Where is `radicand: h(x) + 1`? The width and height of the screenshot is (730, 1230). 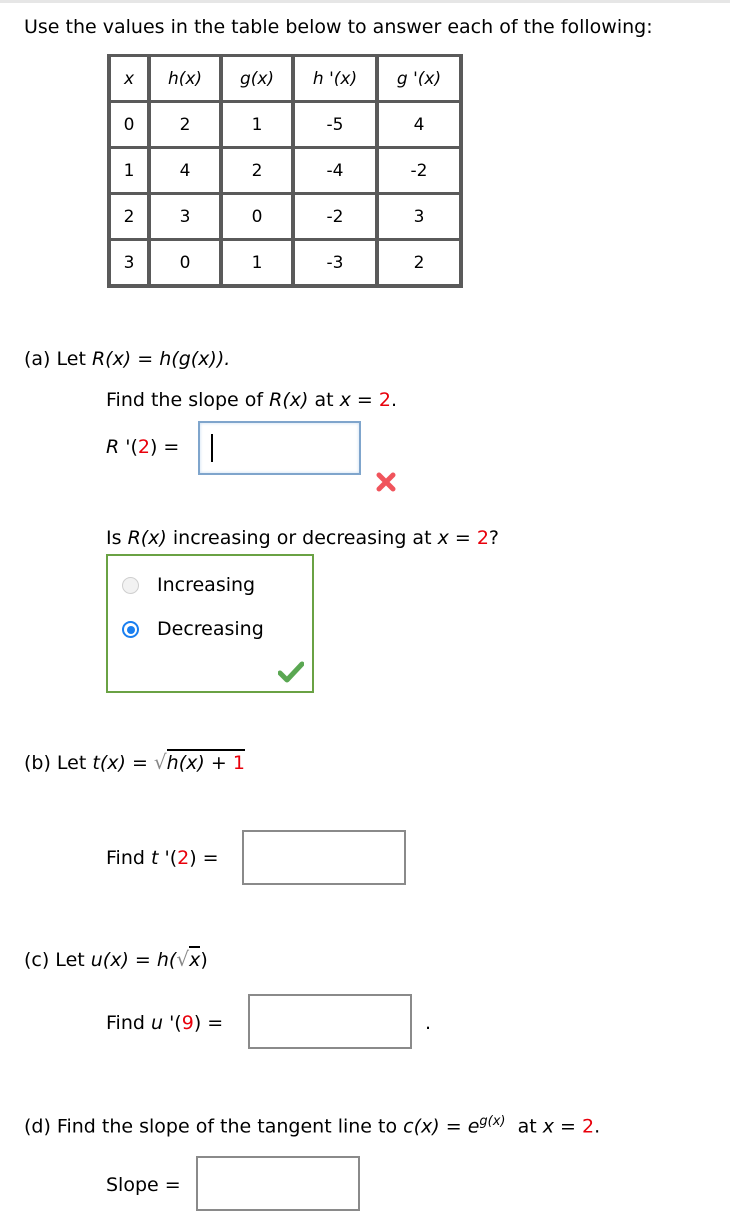 radicand: h(x) + 1 is located at coordinates (205, 761).